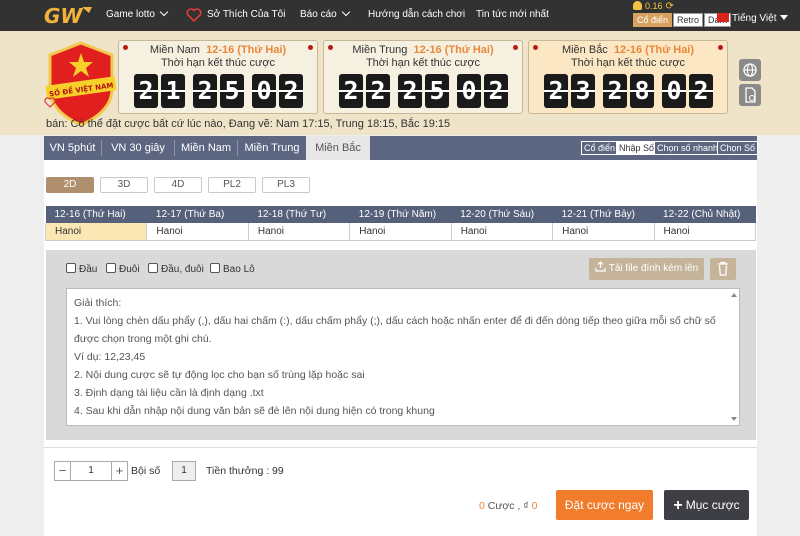 The image size is (800, 536). I want to click on date-header: 12-20 (Thứ Sáu), so click(502, 214).